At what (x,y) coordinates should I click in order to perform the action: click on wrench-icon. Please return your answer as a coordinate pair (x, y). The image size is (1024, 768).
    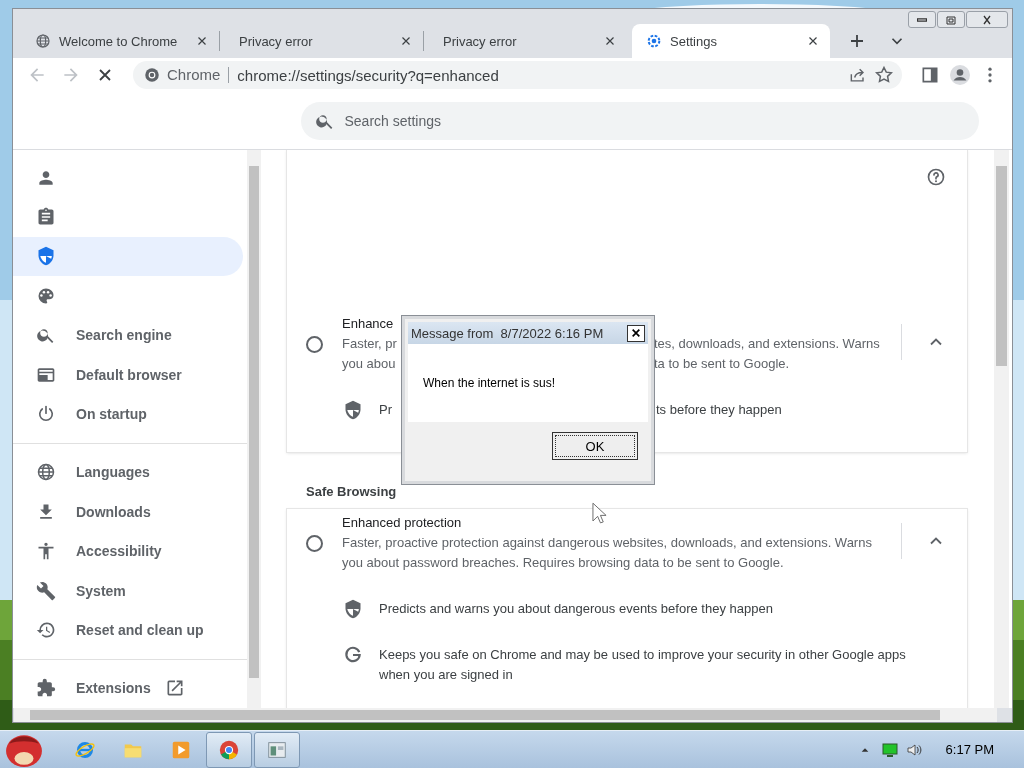
    Looking at the image, I should click on (46, 590).